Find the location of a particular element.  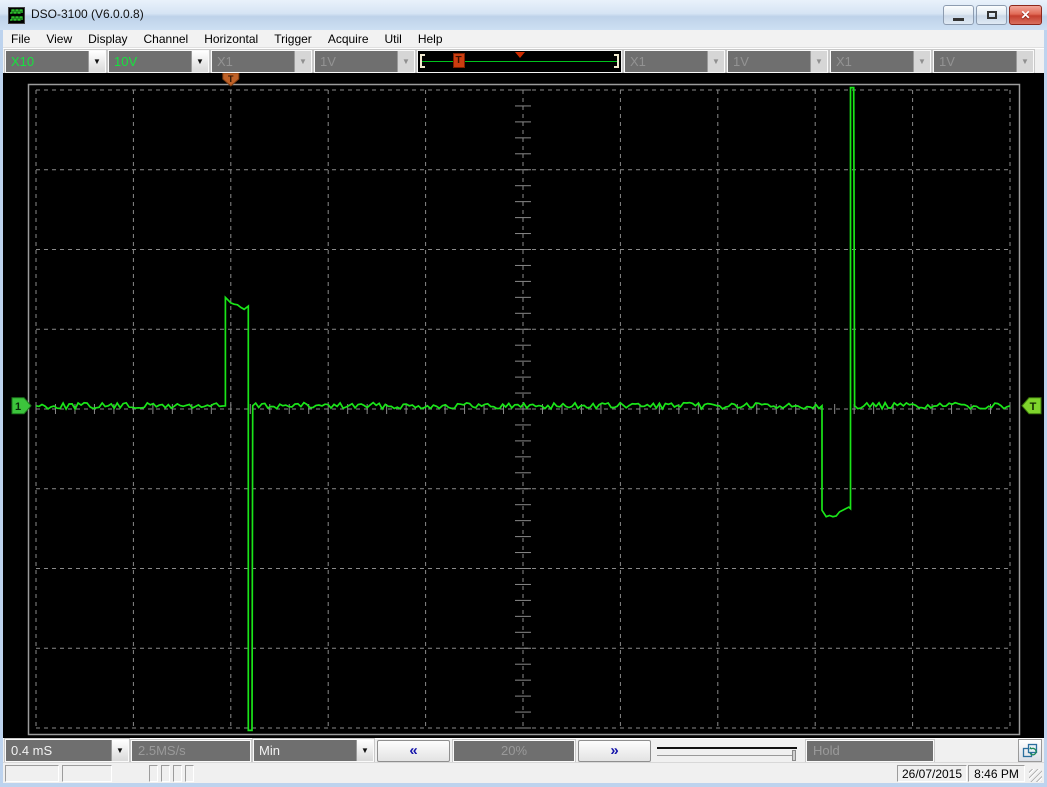

ch3-probe-select: X1 ▼ is located at coordinates (674, 61).